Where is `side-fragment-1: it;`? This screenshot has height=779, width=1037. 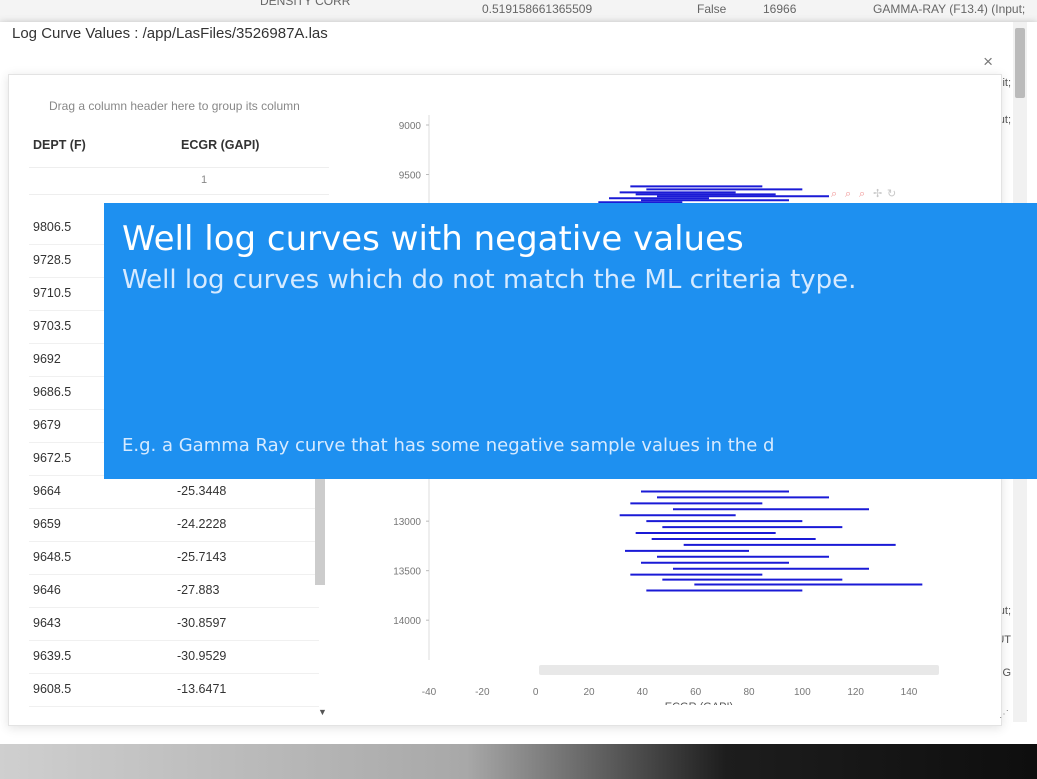
side-fragment-1: it; is located at coordinates (1006, 83).